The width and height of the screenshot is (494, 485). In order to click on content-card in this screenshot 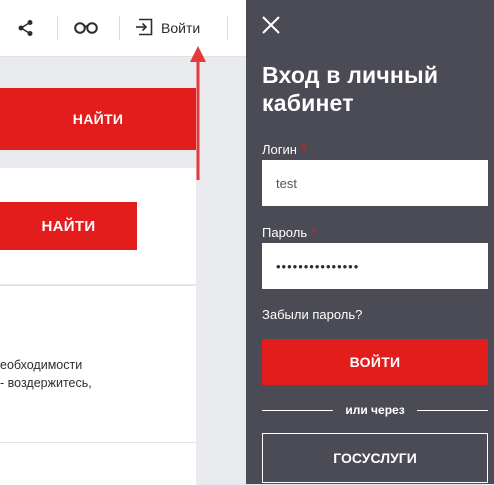, I will do `click(98, 463)`.